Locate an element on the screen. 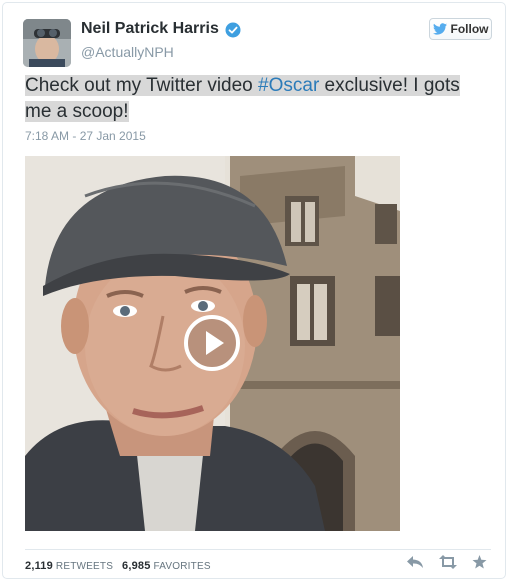 This screenshot has height=583, width=510. tweet-stats: 2,119 RETWEETS 6,985 FAVORITES is located at coordinates (118, 566).